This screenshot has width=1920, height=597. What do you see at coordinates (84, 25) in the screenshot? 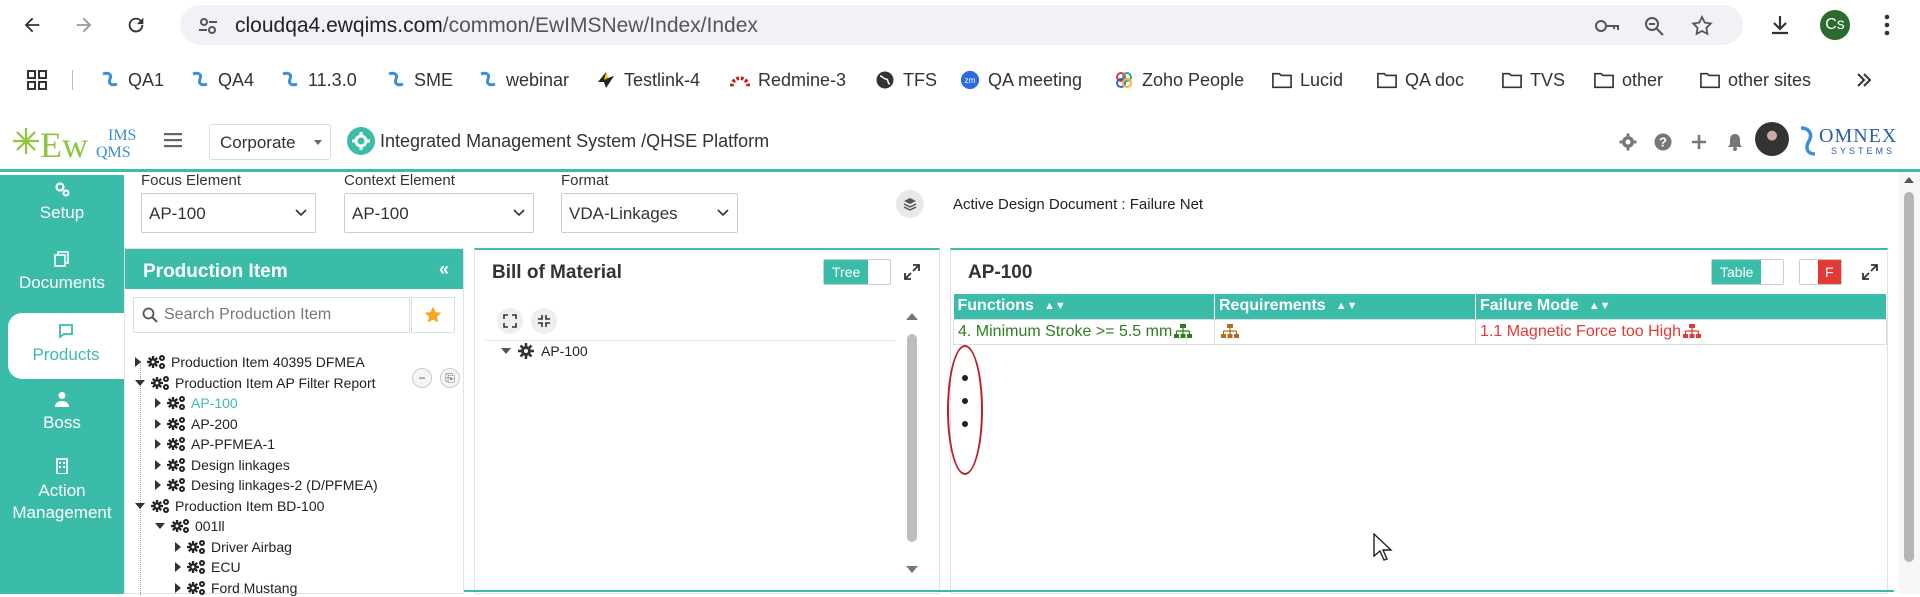
I see `forward-icon` at bounding box center [84, 25].